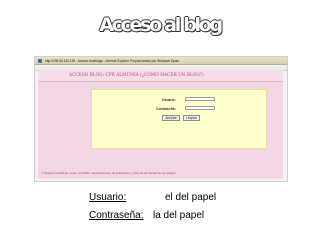 The width and height of the screenshot is (320, 240). I want to click on accept-button: Aceptar, so click(171, 118).